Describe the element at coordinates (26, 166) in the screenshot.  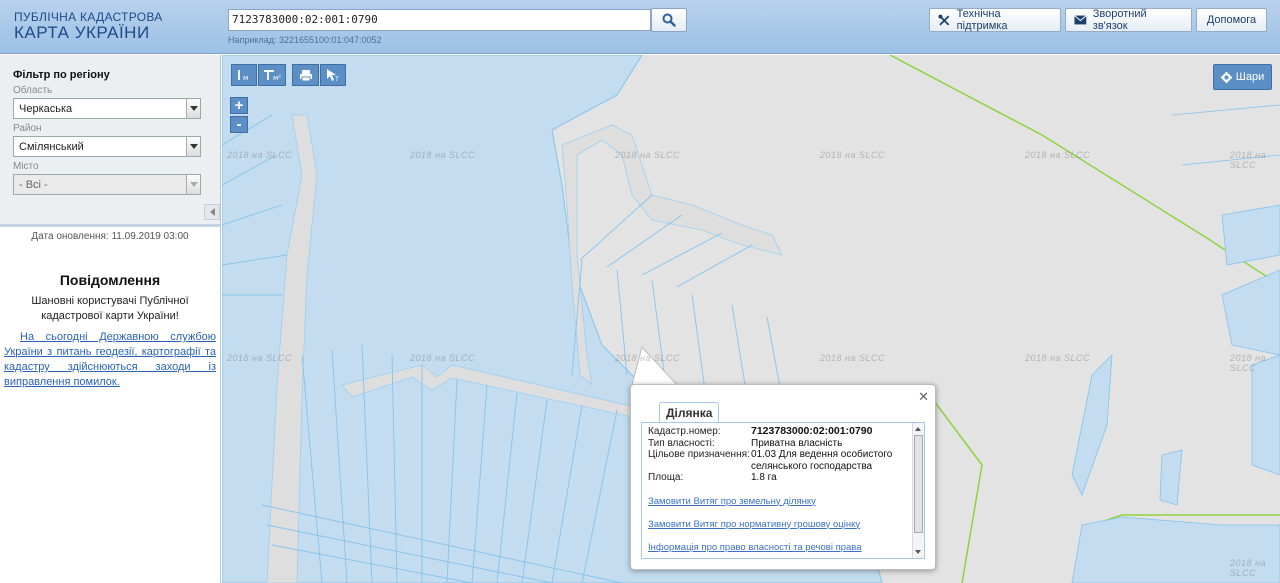
I see `city-label: Місто` at that location.